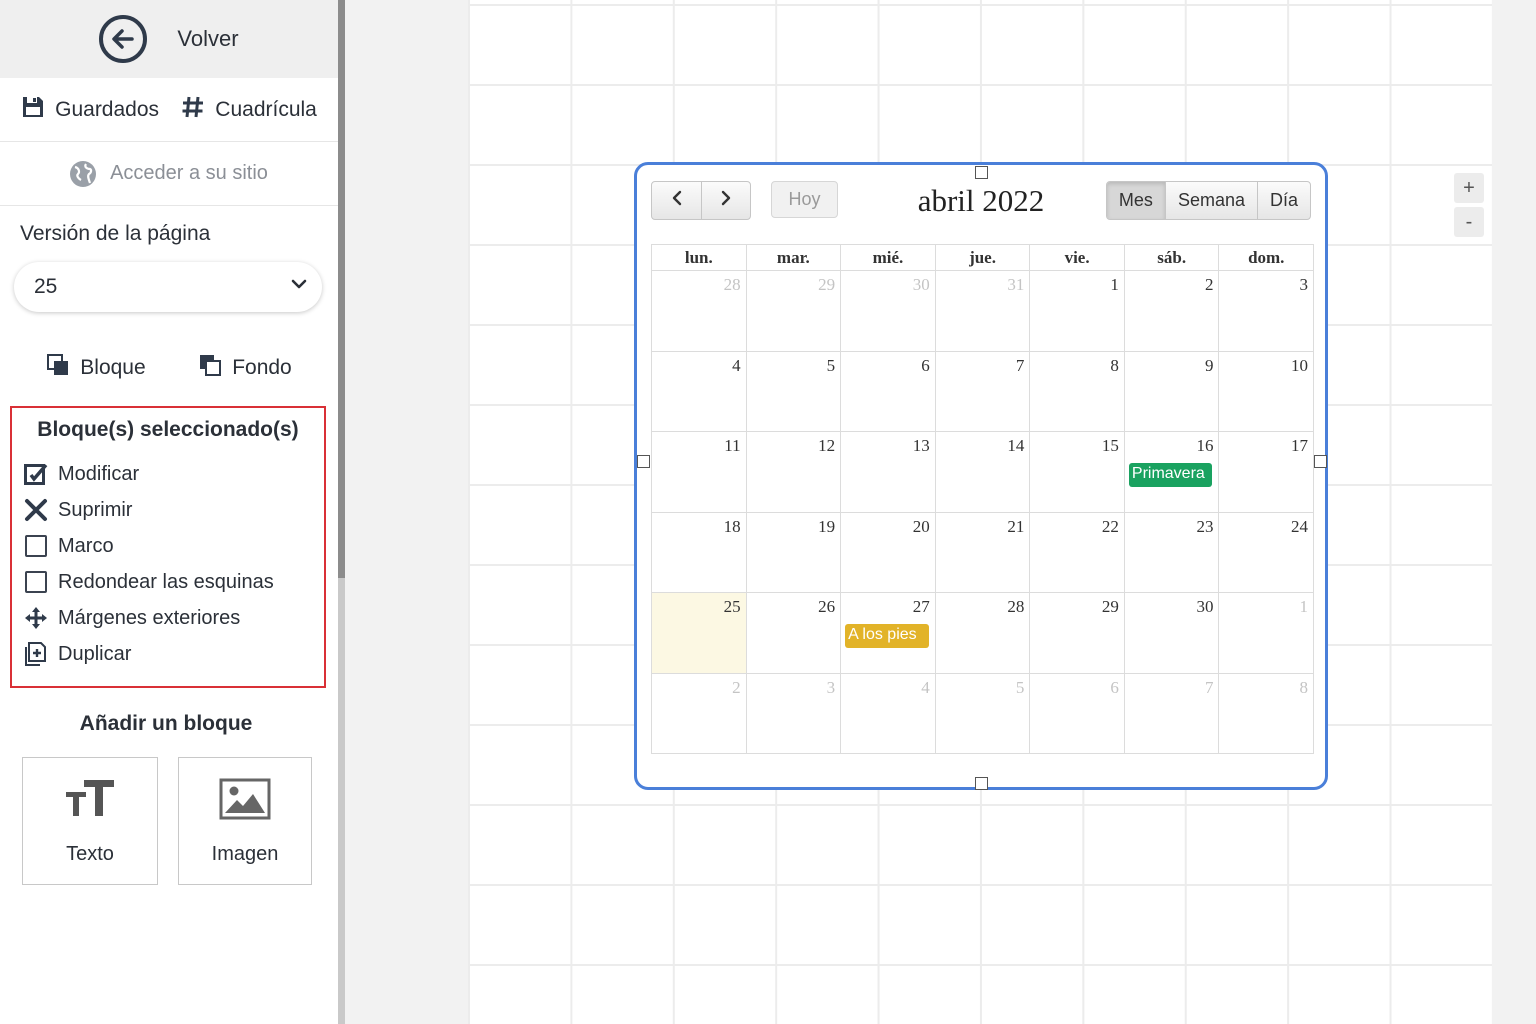  What do you see at coordinates (1209, 687) in the screenshot?
I see `day-number: 7` at bounding box center [1209, 687].